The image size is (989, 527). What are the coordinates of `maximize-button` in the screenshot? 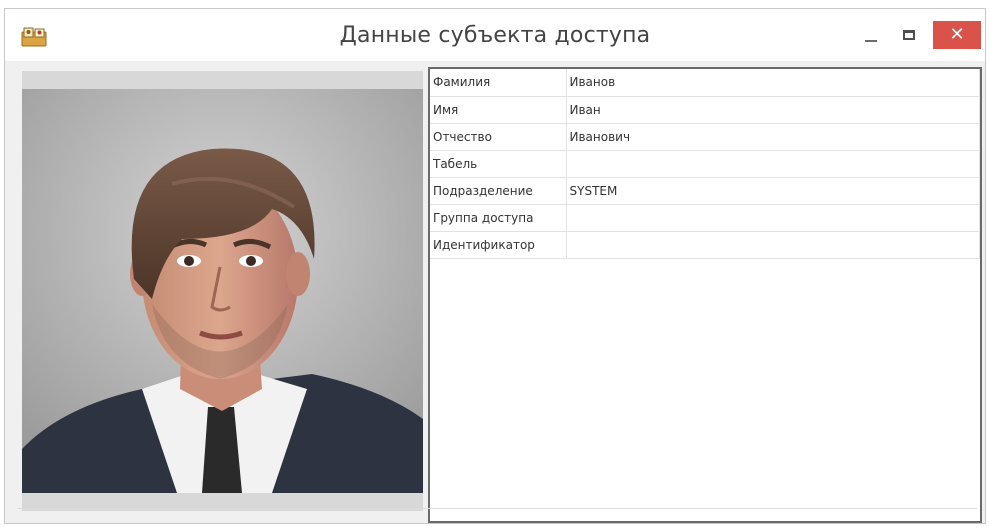 It's located at (910, 36).